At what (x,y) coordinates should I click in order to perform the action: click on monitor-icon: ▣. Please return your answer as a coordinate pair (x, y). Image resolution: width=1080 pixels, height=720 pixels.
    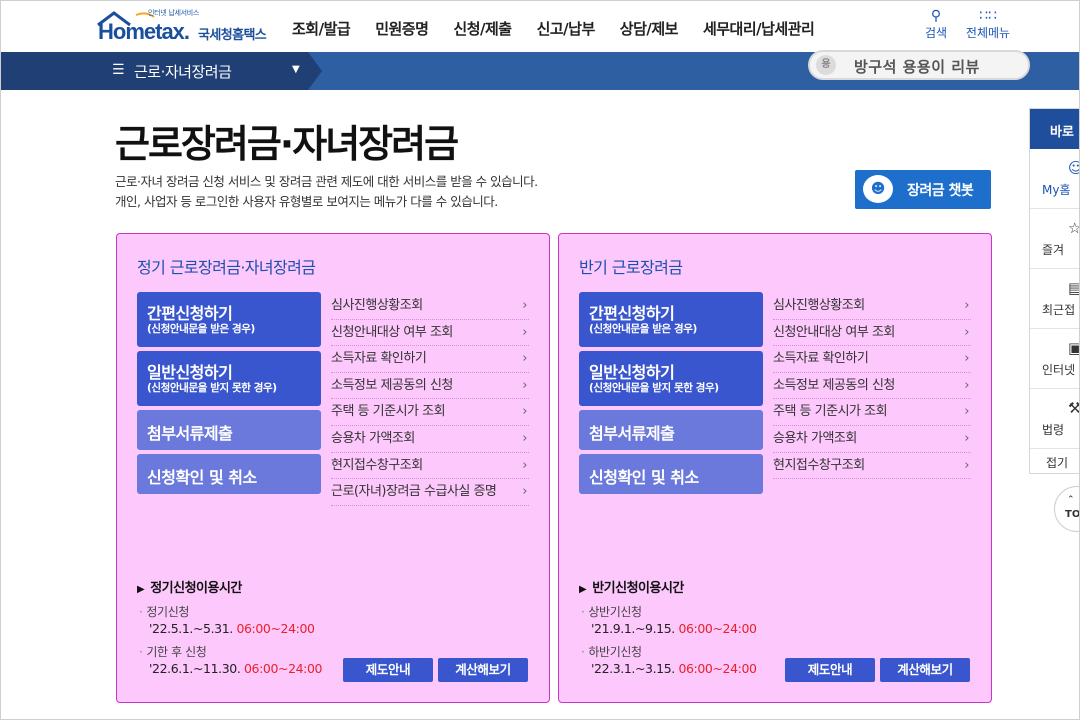
    Looking at the image, I should click on (1074, 348).